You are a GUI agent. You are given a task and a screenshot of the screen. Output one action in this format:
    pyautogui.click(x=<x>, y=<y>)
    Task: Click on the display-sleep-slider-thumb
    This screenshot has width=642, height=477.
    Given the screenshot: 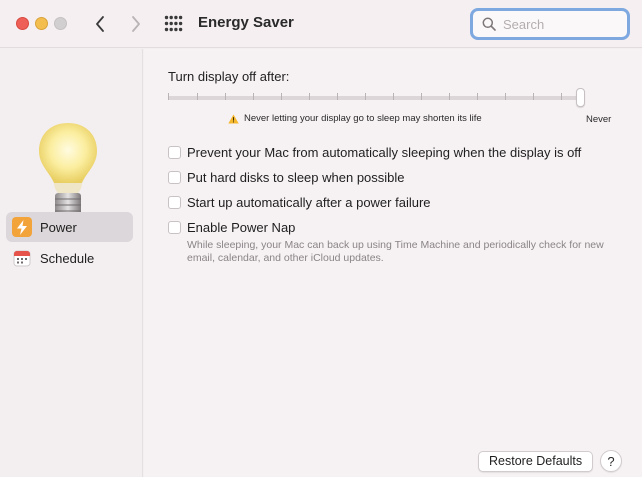 What is the action you would take?
    pyautogui.click(x=580, y=97)
    